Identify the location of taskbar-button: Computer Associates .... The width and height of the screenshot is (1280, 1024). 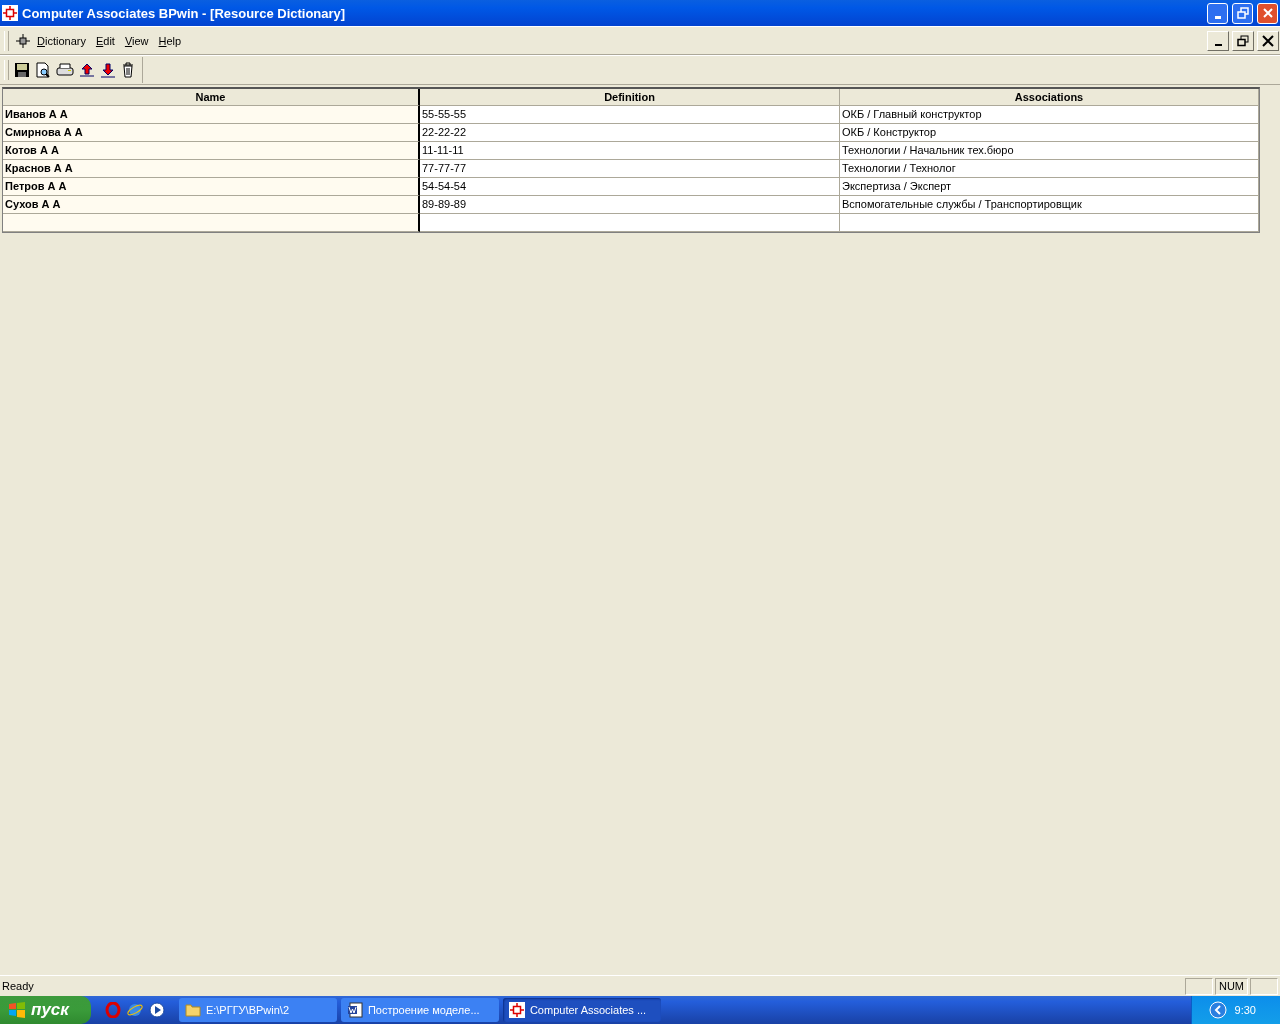
(581, 1010).